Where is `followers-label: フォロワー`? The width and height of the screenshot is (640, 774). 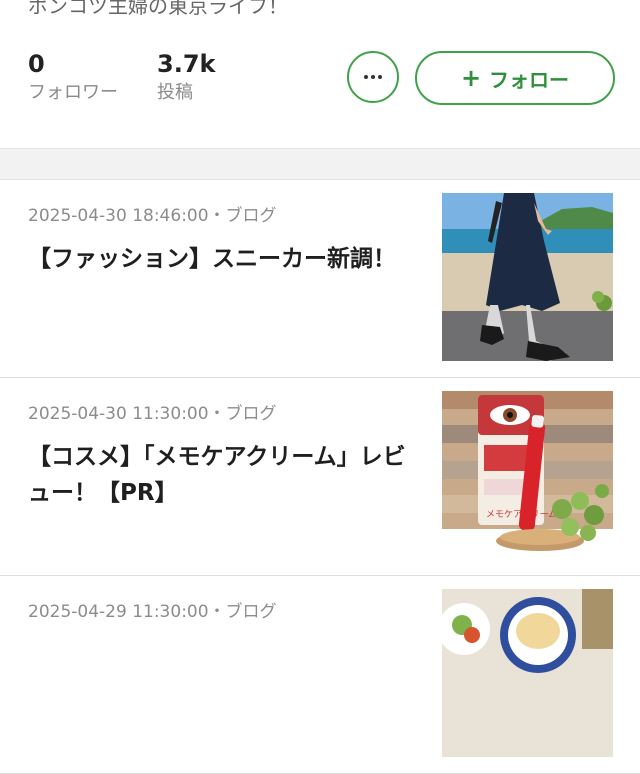 followers-label: フォロワー is located at coordinates (73, 92).